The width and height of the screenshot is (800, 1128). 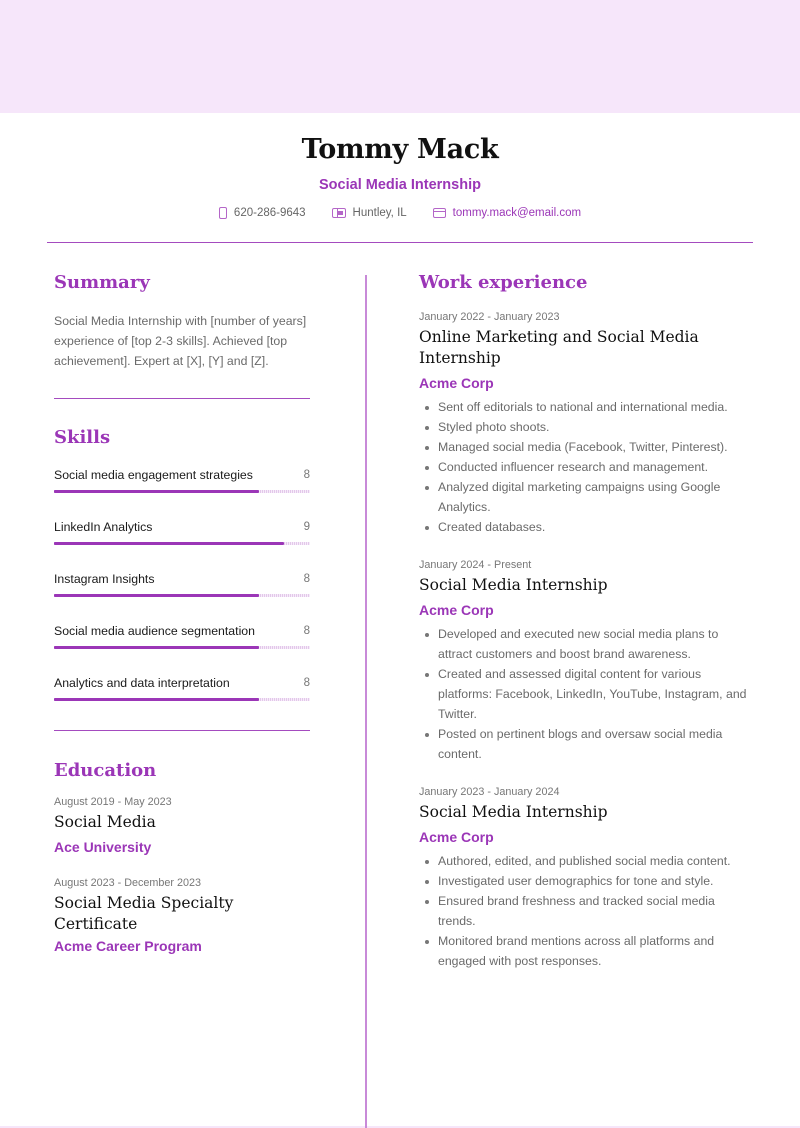 What do you see at coordinates (366, 701) in the screenshot?
I see `column-divider` at bounding box center [366, 701].